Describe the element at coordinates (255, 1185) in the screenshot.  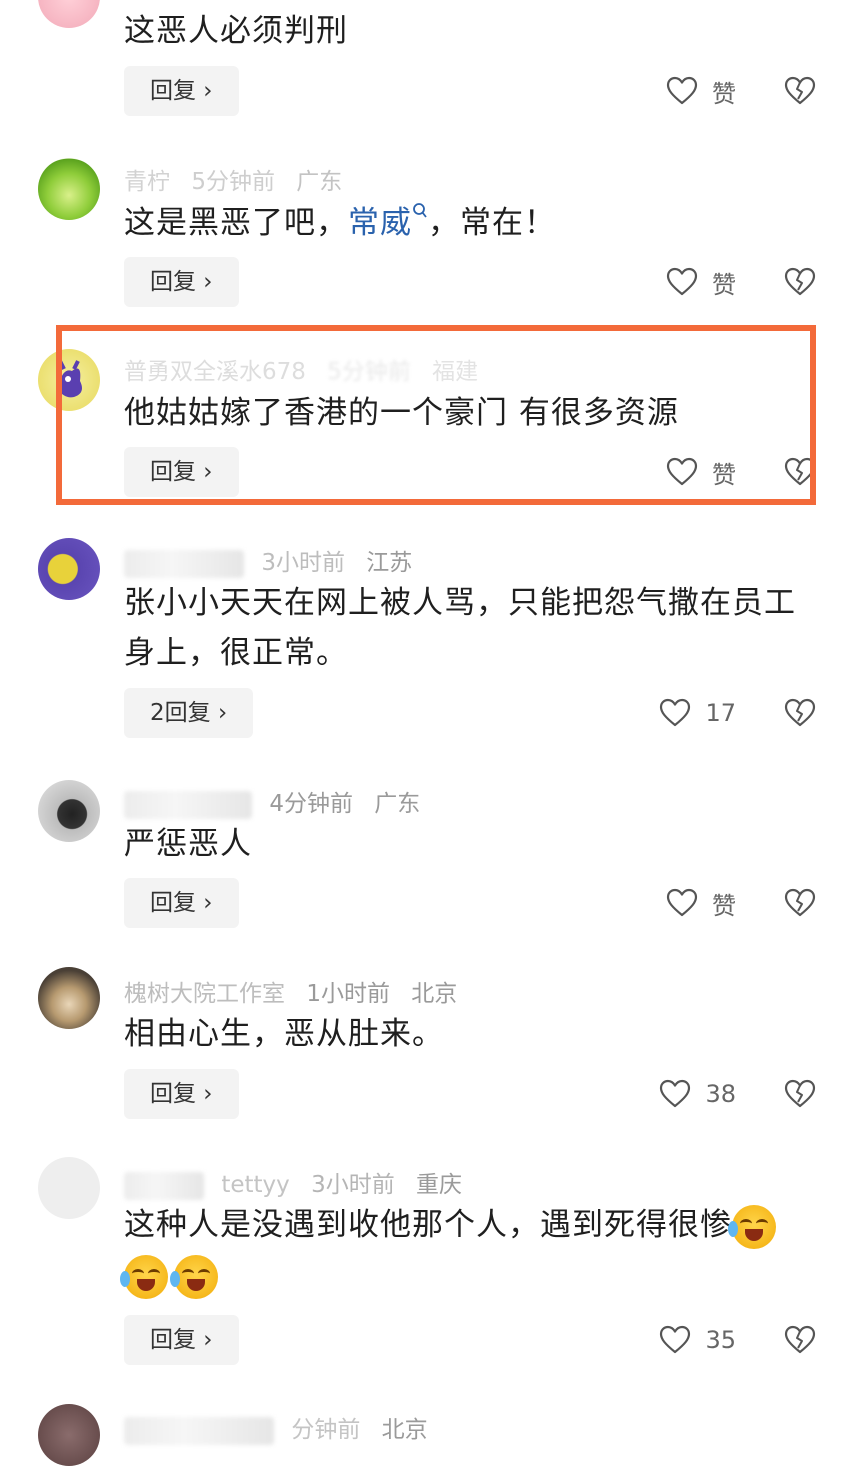
I see `username: tettyy` at that location.